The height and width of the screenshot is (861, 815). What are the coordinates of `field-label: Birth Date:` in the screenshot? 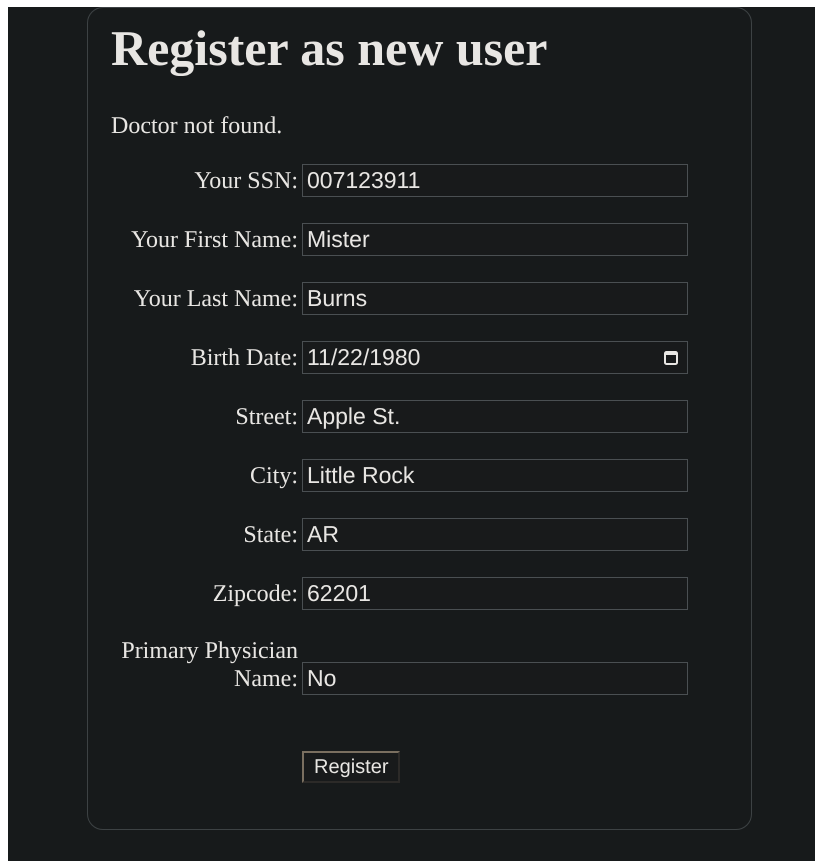 It's located at (244, 358).